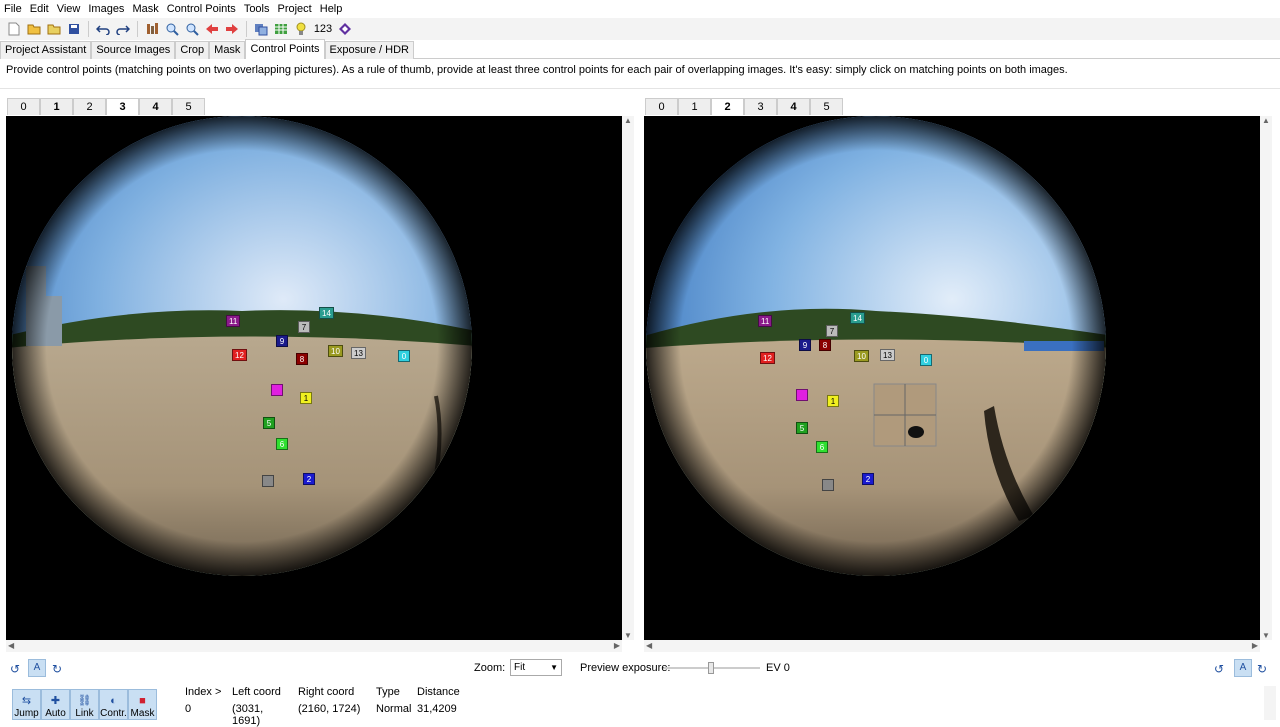 Image resolution: width=1280 pixels, height=727 pixels. I want to click on previous-icon, so click(212, 29).